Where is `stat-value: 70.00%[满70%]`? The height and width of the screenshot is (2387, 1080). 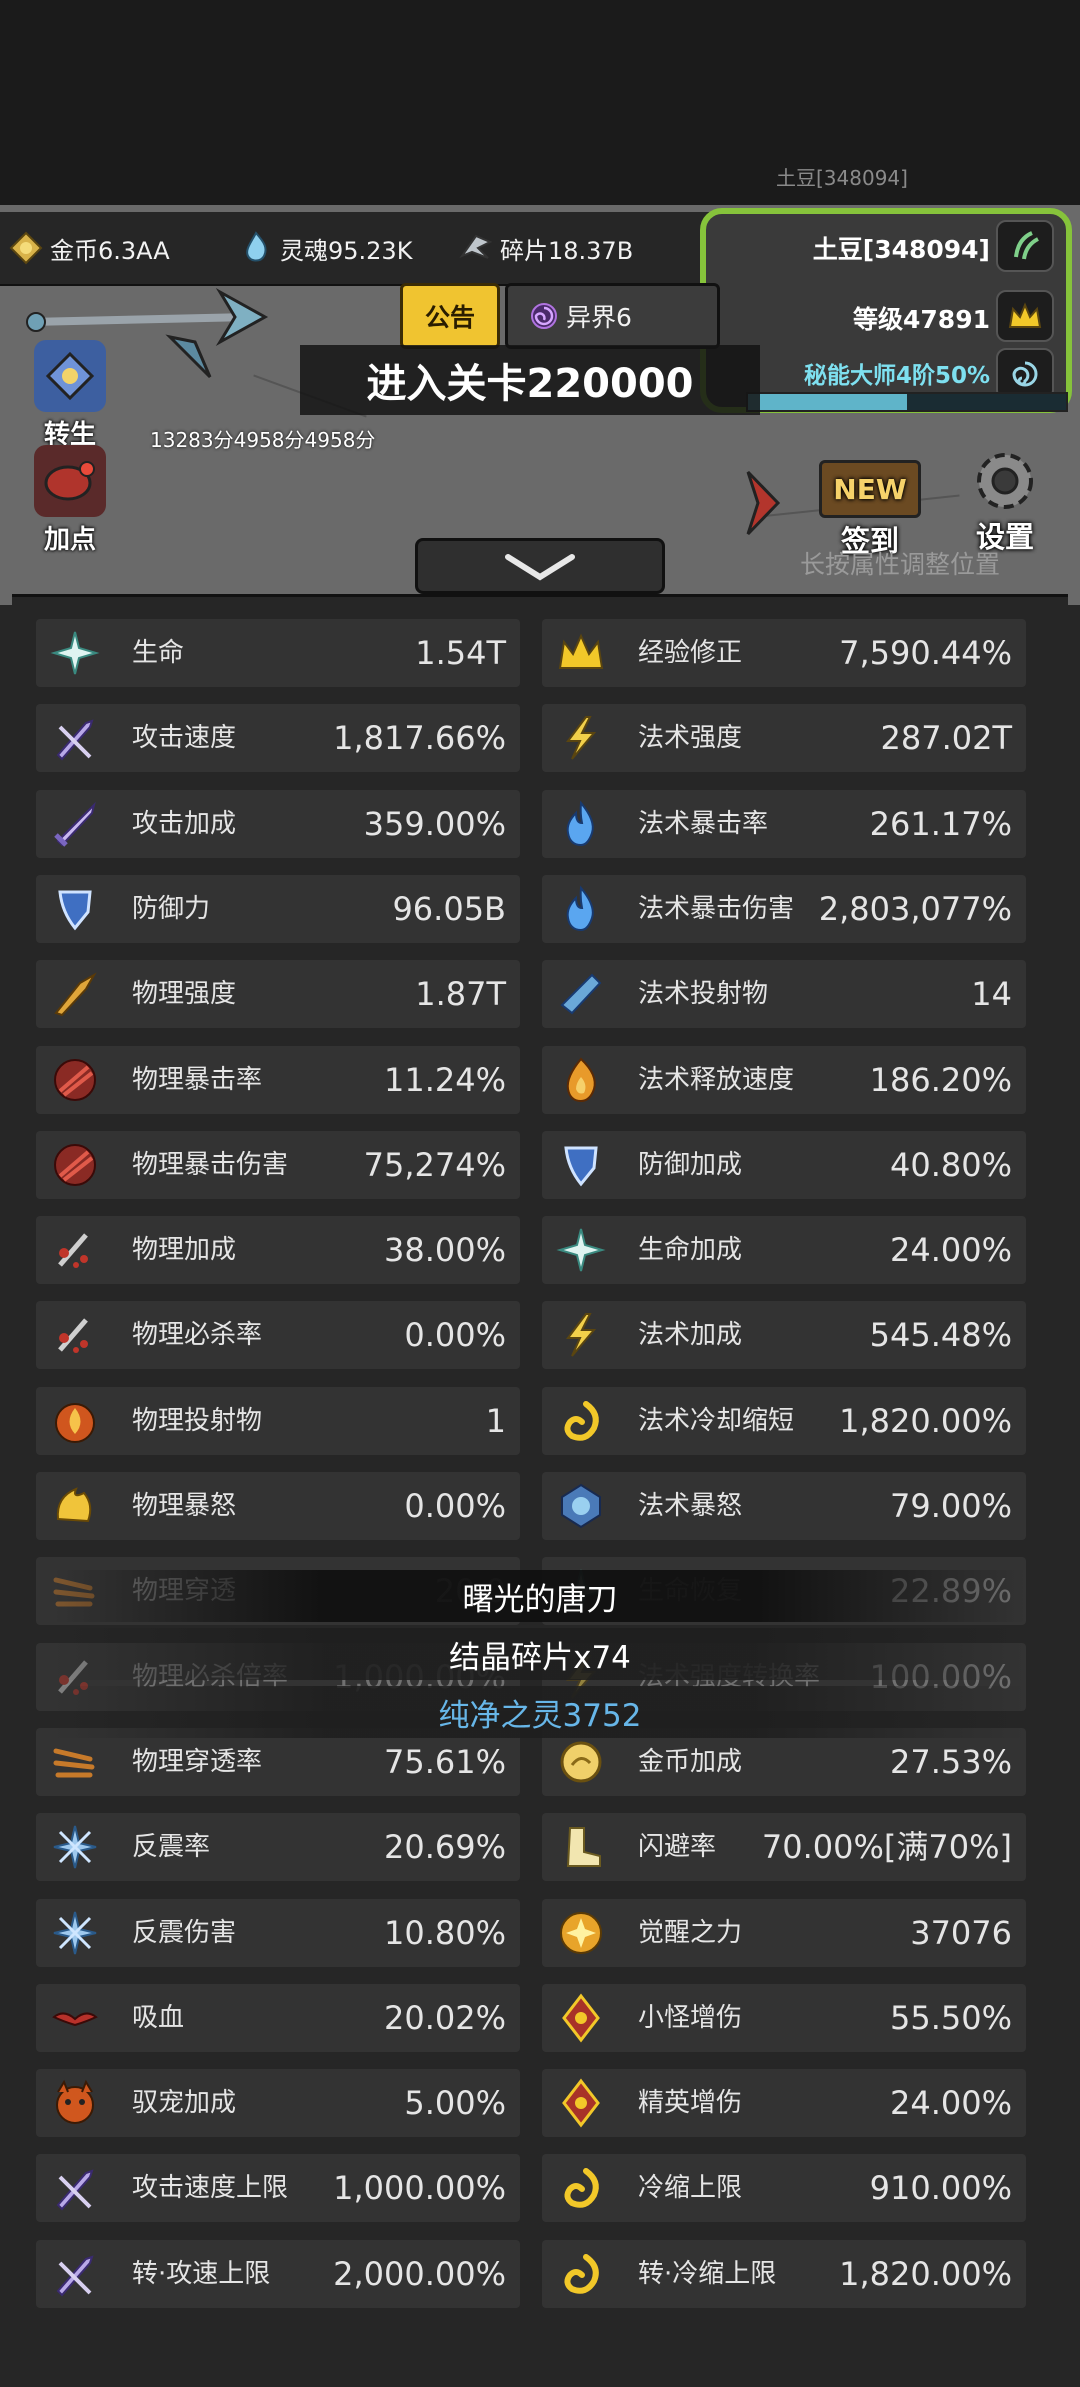
stat-value: 70.00%[满70%] is located at coordinates (886, 1847).